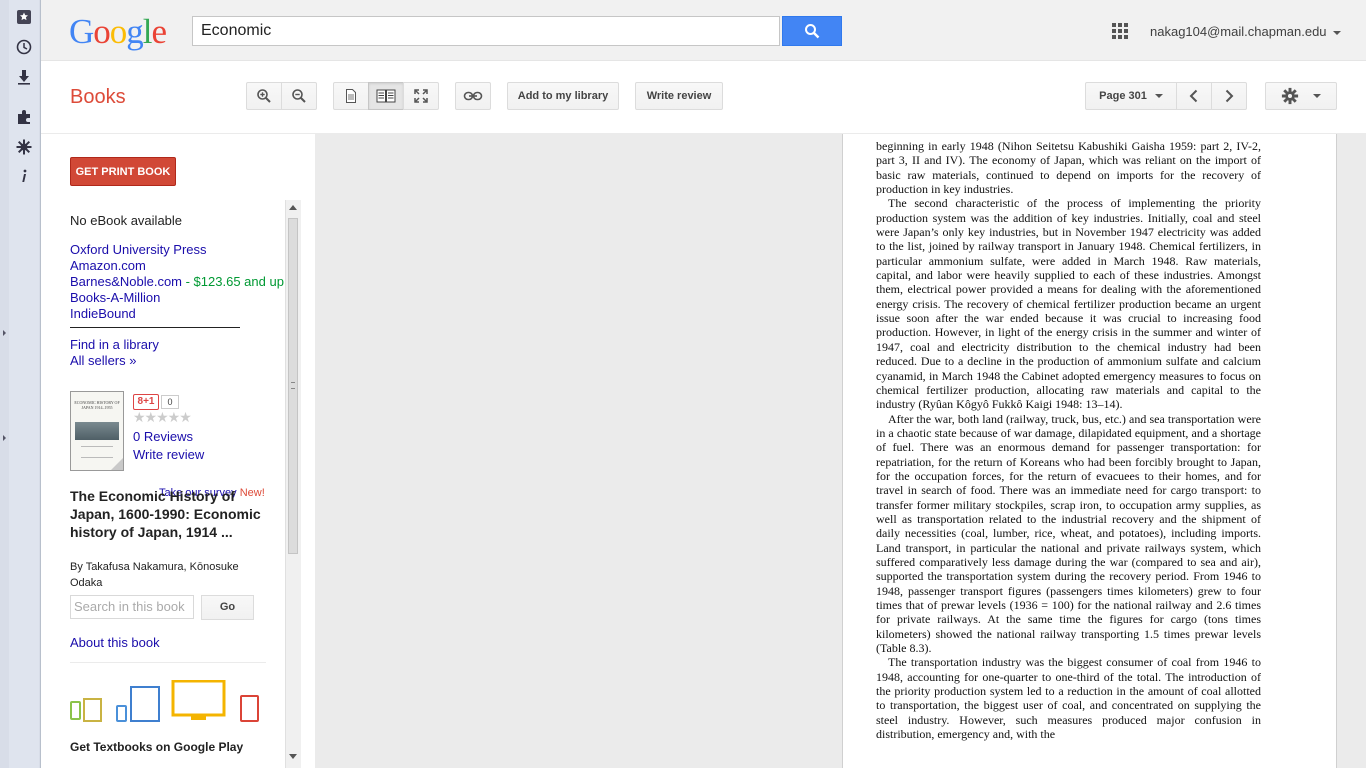 The width and height of the screenshot is (1366, 768). I want to click on scrollbar-thumb, so click(293, 386).